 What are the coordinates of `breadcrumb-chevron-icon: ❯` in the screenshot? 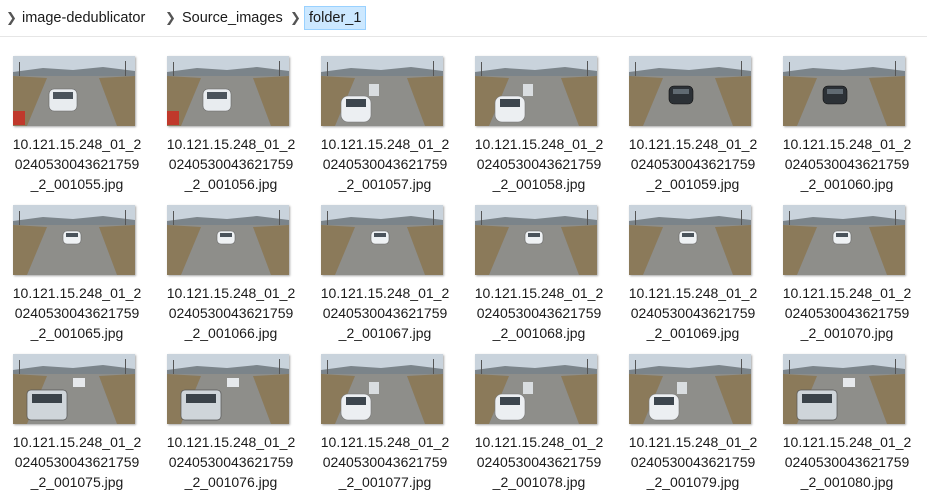 It's located at (11, 18).